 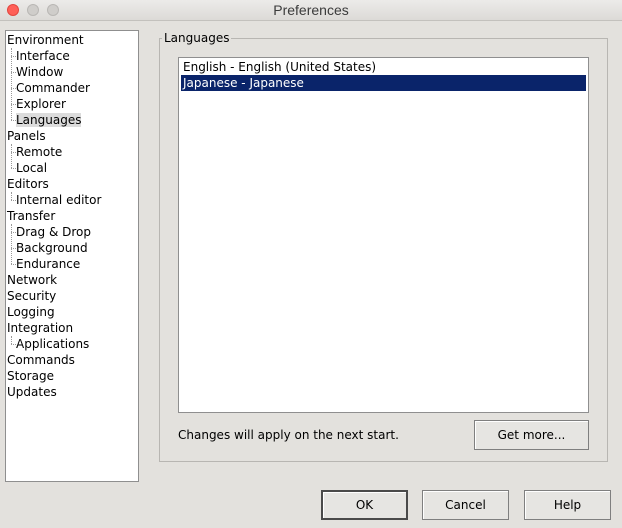 What do you see at coordinates (465, 505) in the screenshot?
I see `cancel-button: Cancel` at bounding box center [465, 505].